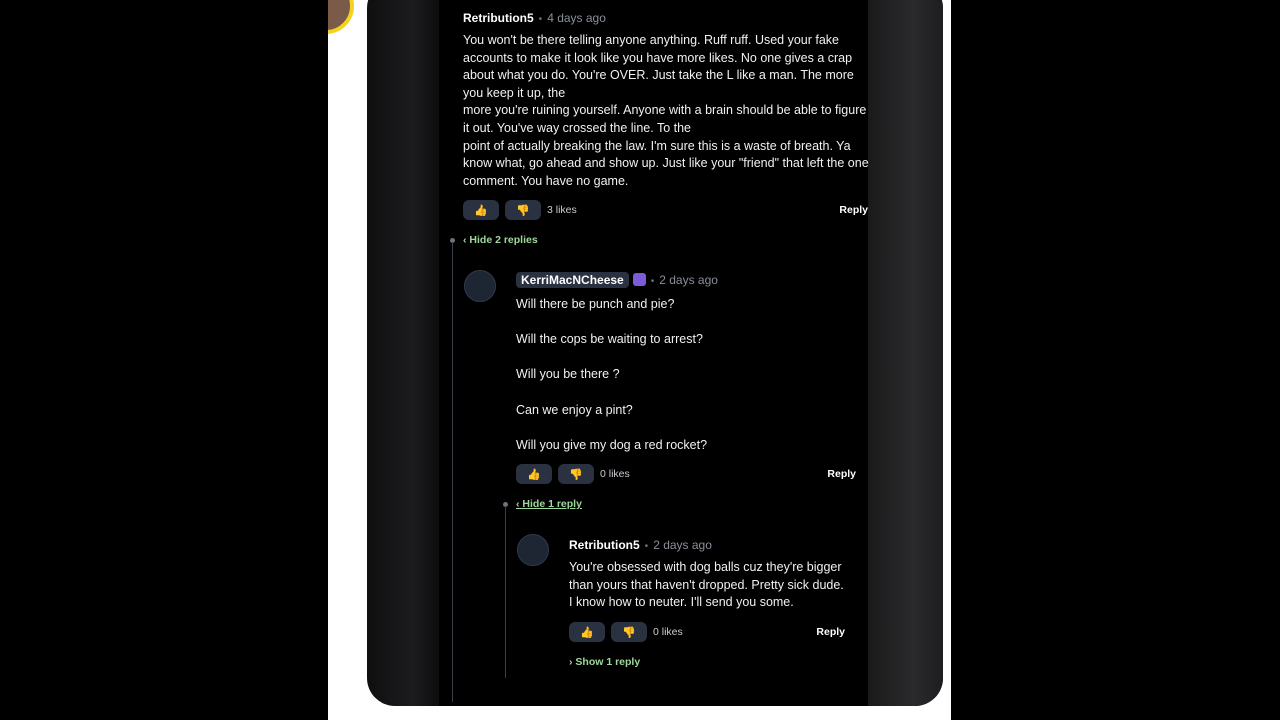 The width and height of the screenshot is (1280, 720). What do you see at coordinates (562, 210) in the screenshot?
I see `like-count: 3 likes` at bounding box center [562, 210].